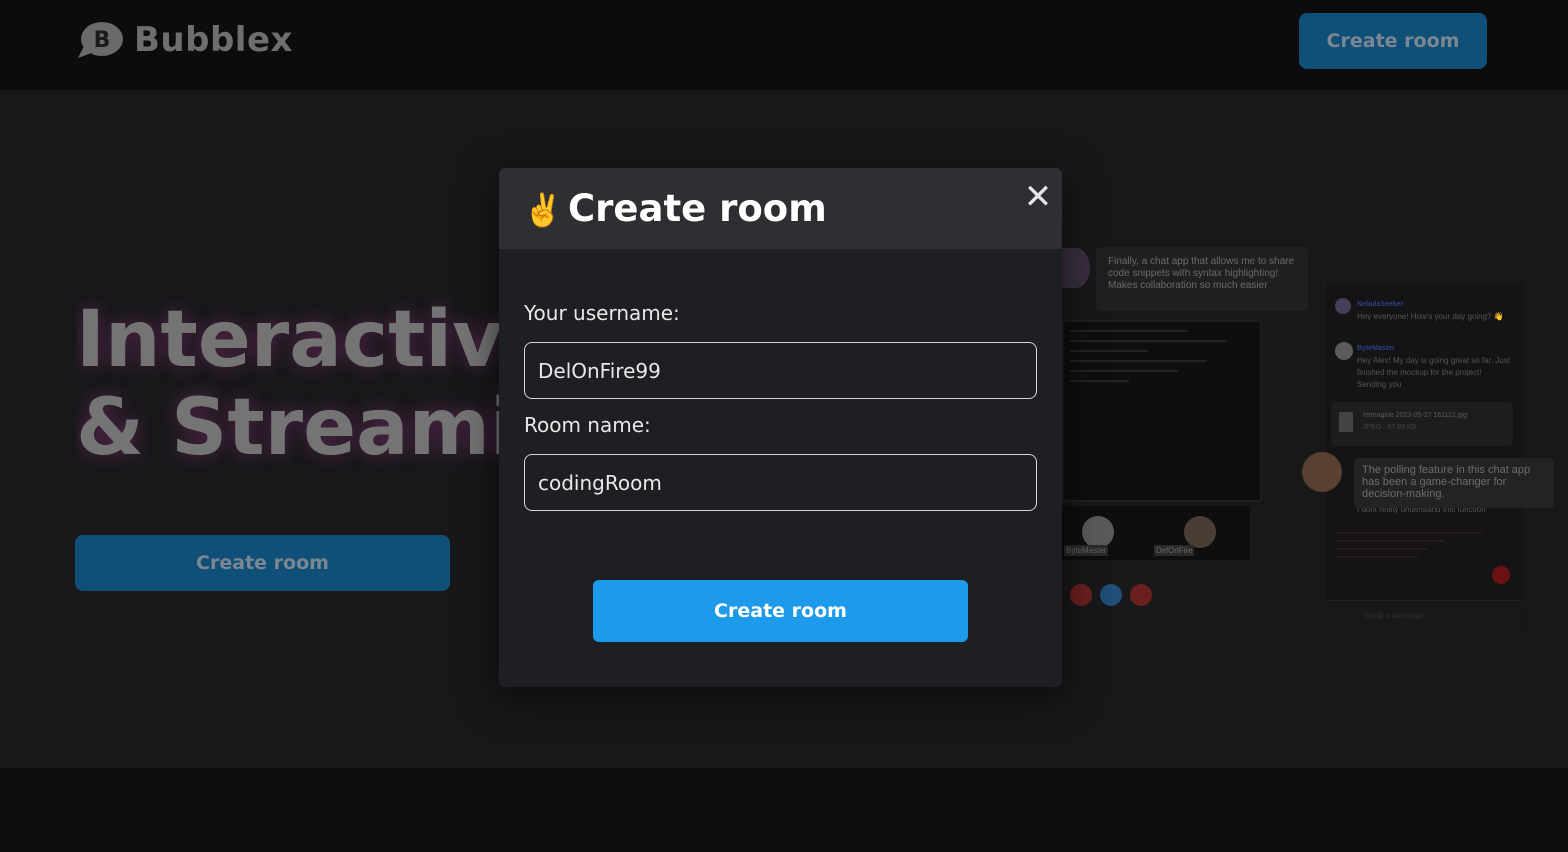  I want to click on speech-bubble-logo-icon: B, so click(100, 40).